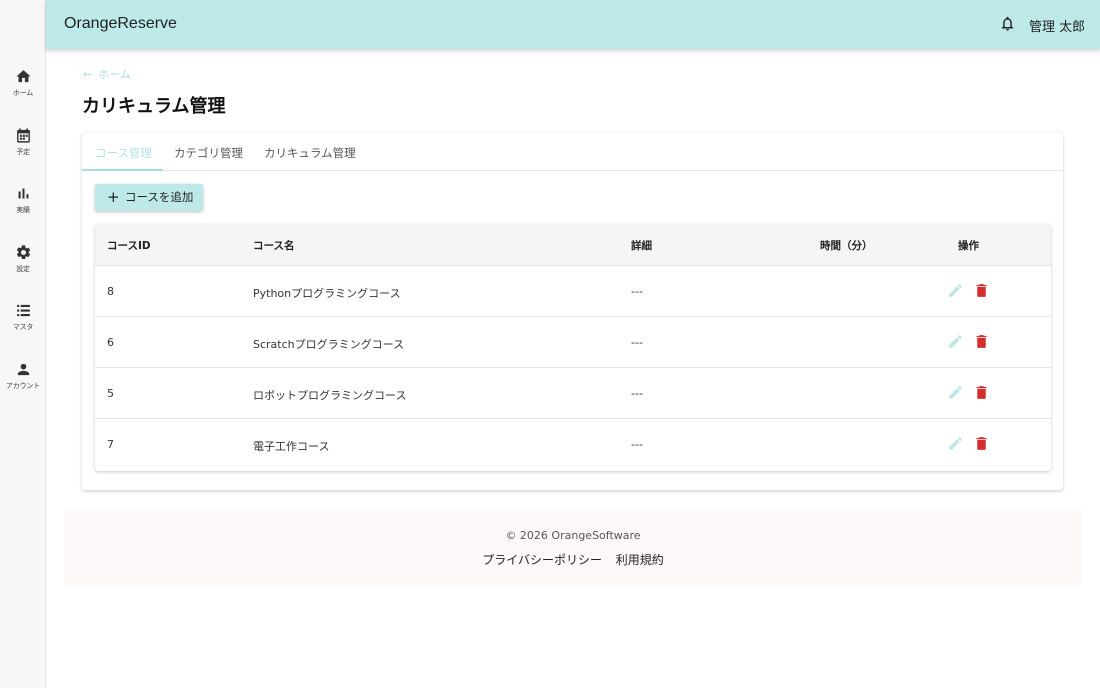 The height and width of the screenshot is (688, 1100). Describe the element at coordinates (113, 197) in the screenshot. I see `plus-icon: +` at that location.